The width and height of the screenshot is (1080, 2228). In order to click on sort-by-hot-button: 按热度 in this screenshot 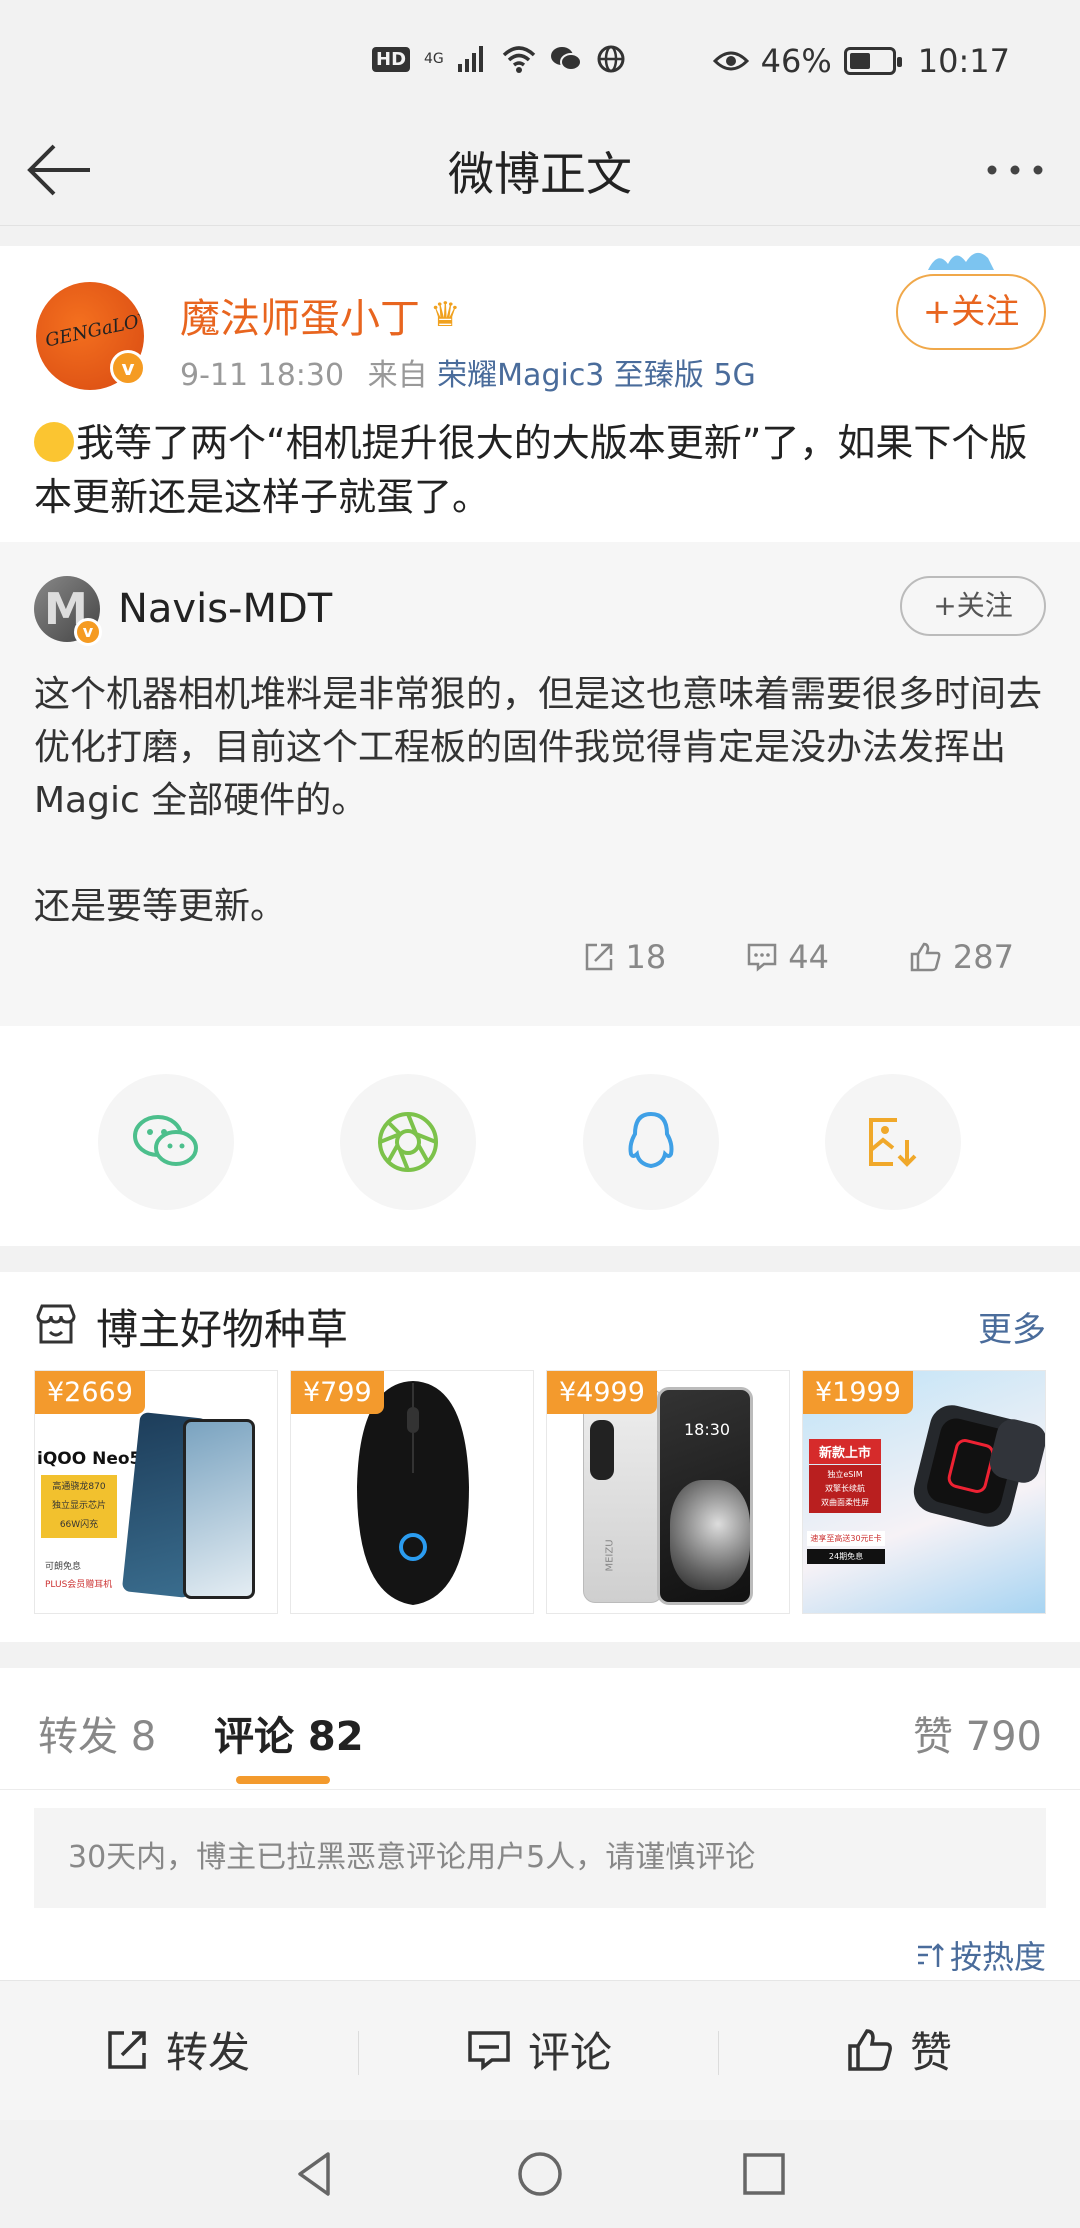, I will do `click(981, 1955)`.